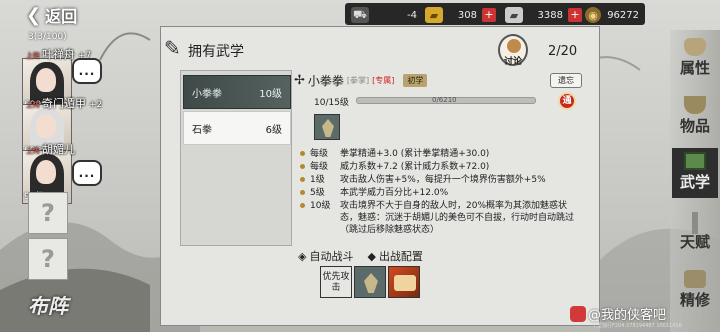 The width and height of the screenshot is (720, 332). I want to click on resource-gold-value: 308, so click(467, 15).